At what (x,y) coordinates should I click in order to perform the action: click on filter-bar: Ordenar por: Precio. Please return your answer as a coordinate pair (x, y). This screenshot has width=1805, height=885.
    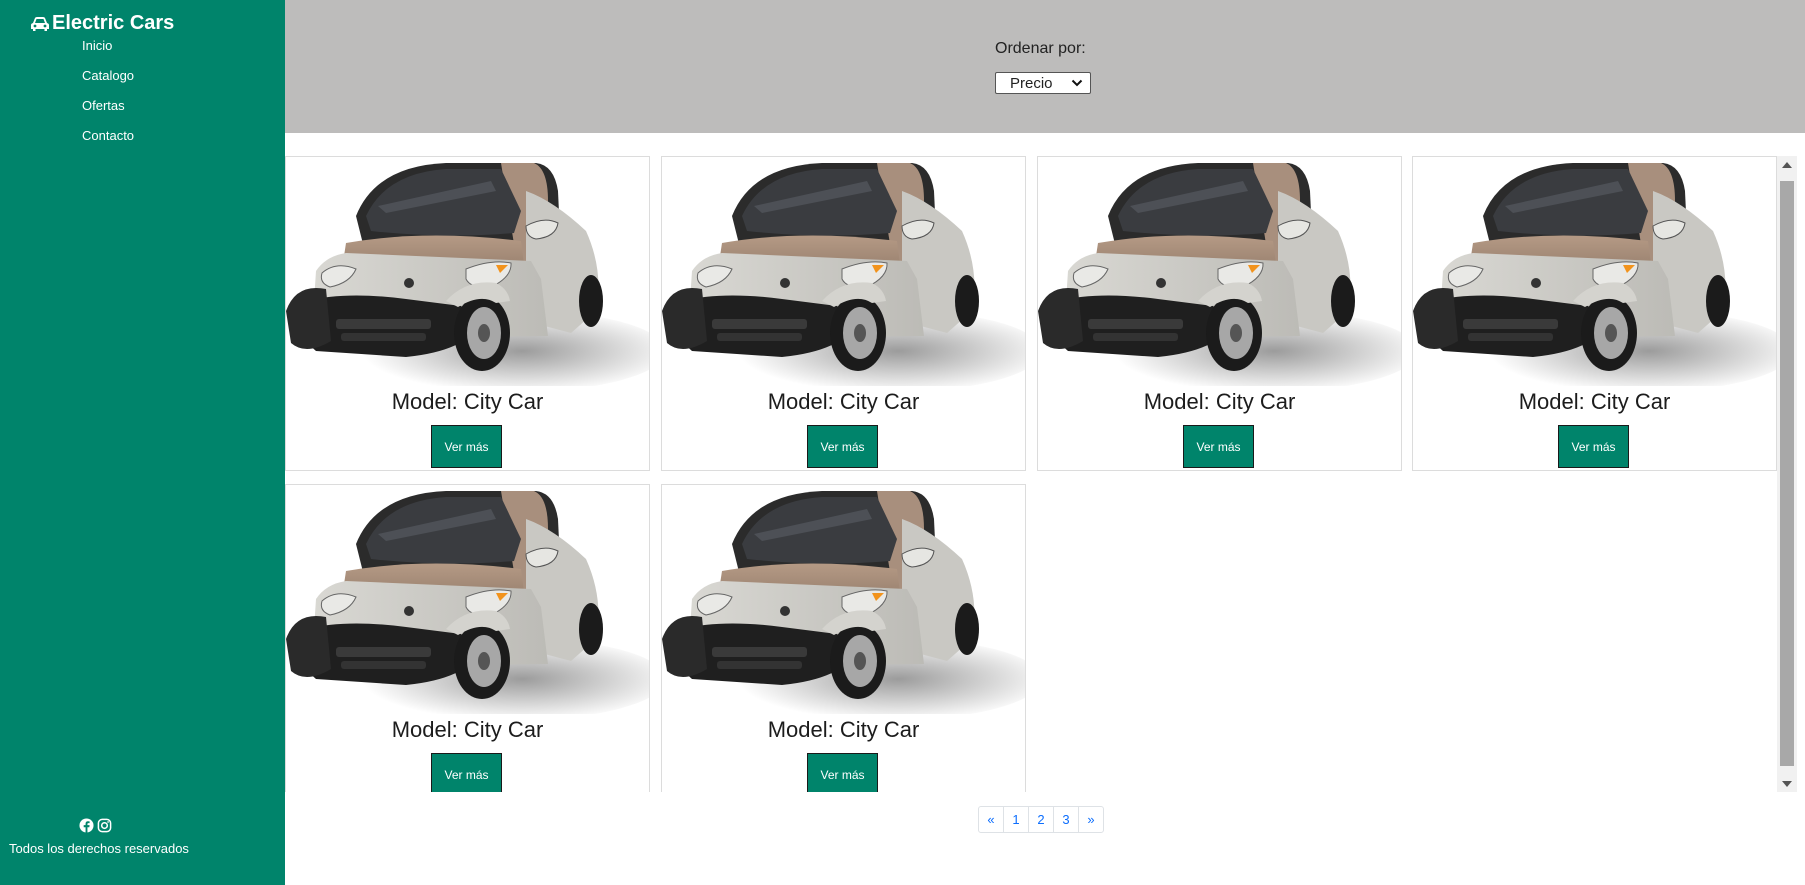
    Looking at the image, I should click on (1045, 66).